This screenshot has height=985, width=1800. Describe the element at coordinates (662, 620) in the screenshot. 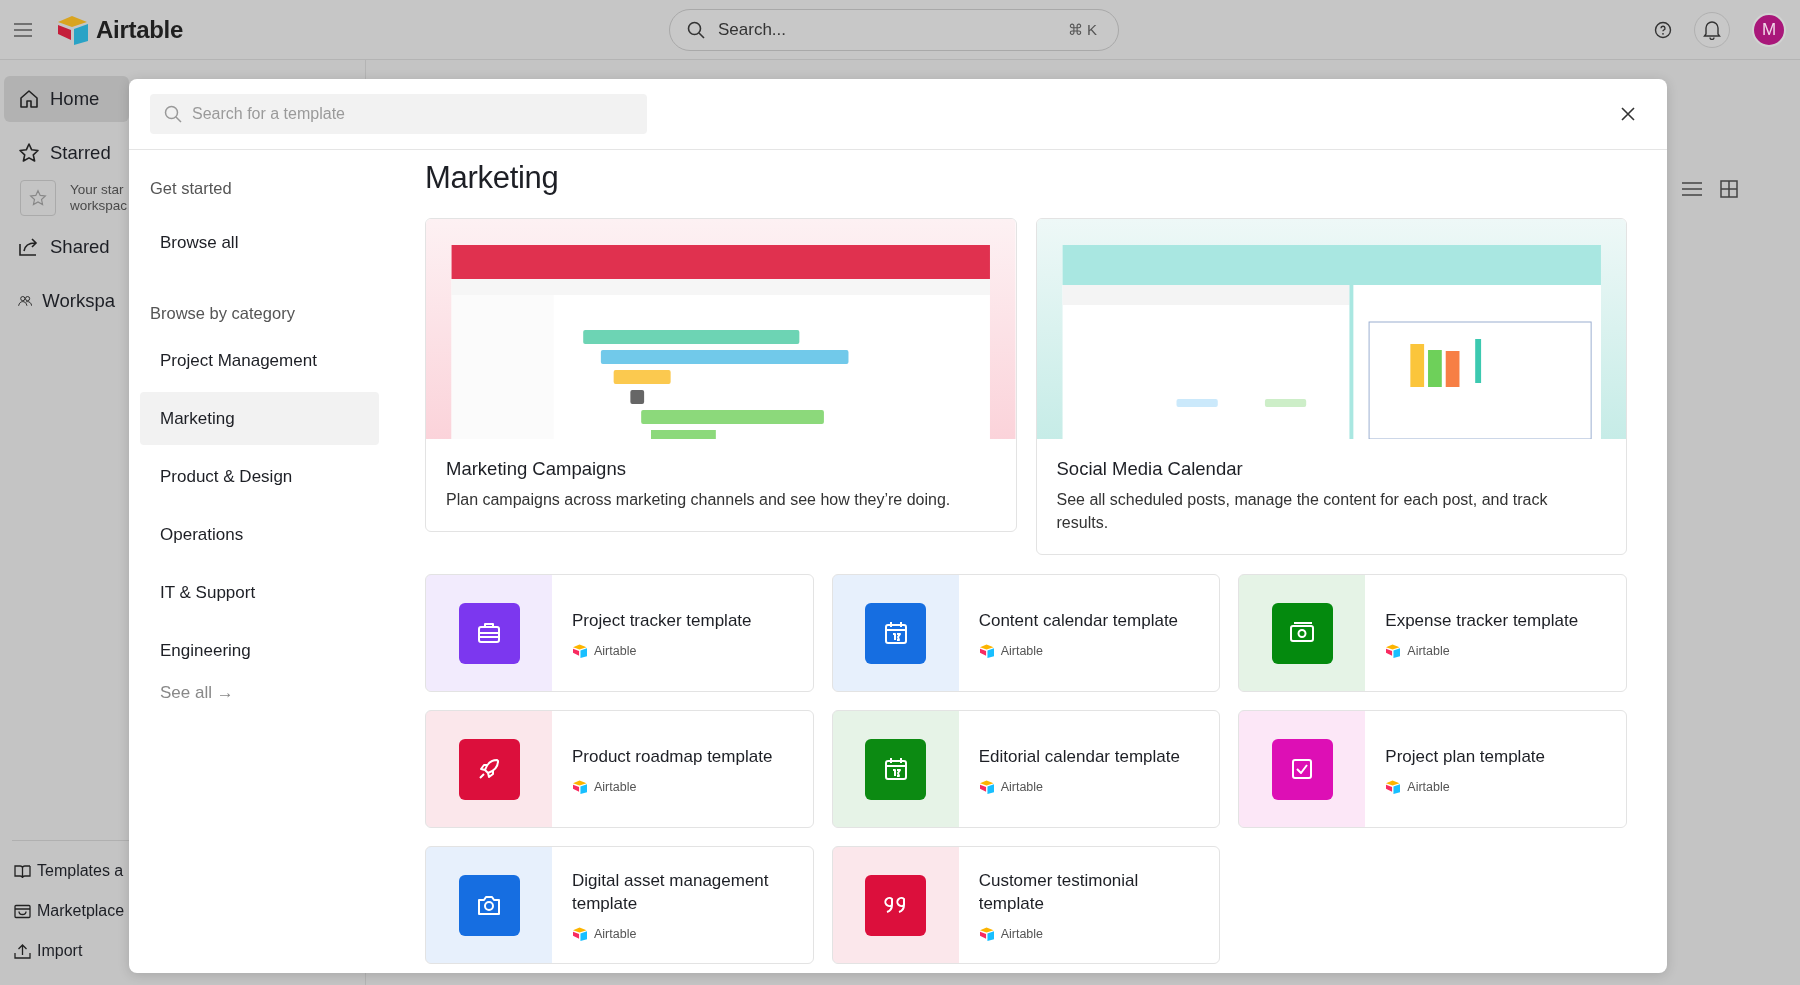

I see `template-title: Project tracker template` at that location.